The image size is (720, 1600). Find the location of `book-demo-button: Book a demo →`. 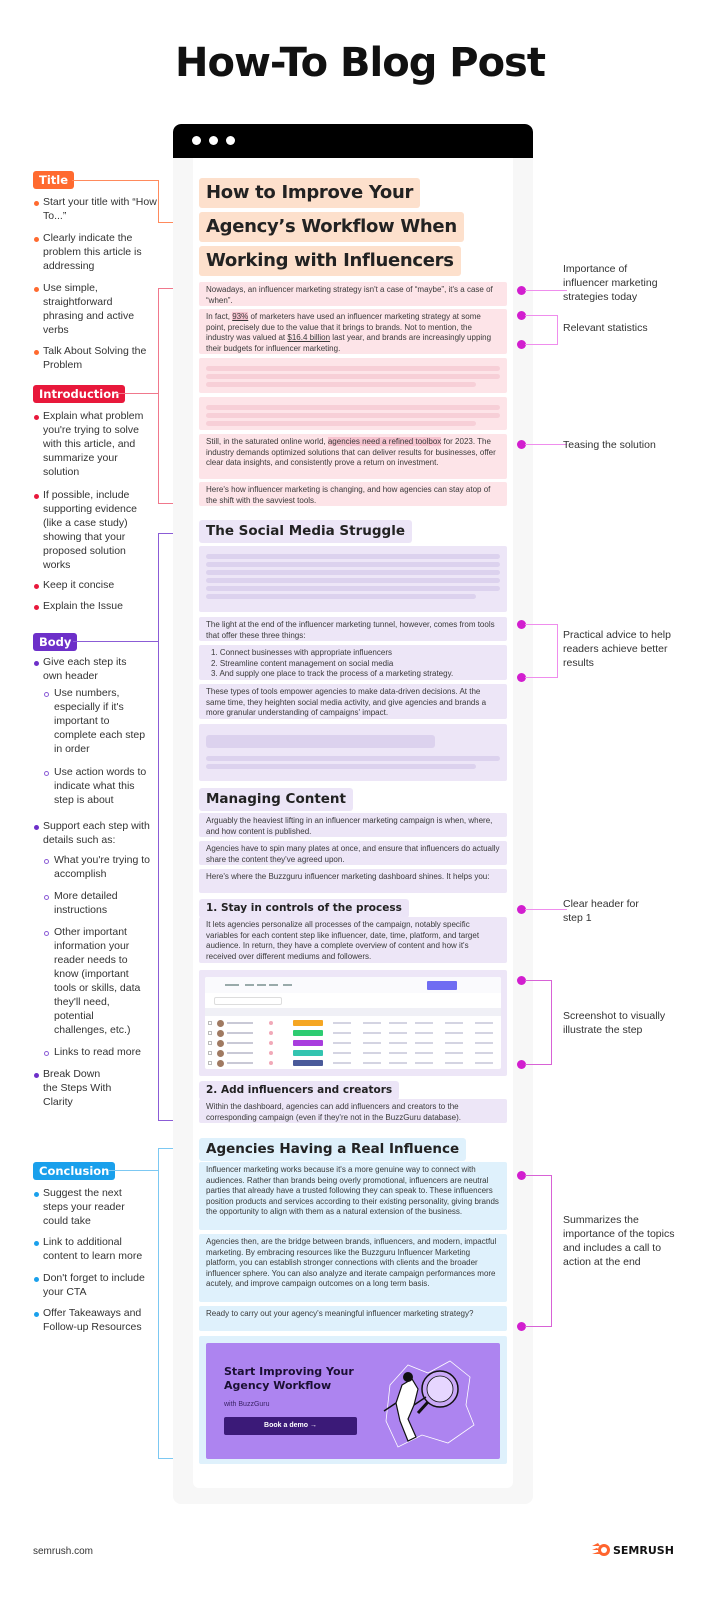

book-demo-button: Book a demo → is located at coordinates (290, 1426).